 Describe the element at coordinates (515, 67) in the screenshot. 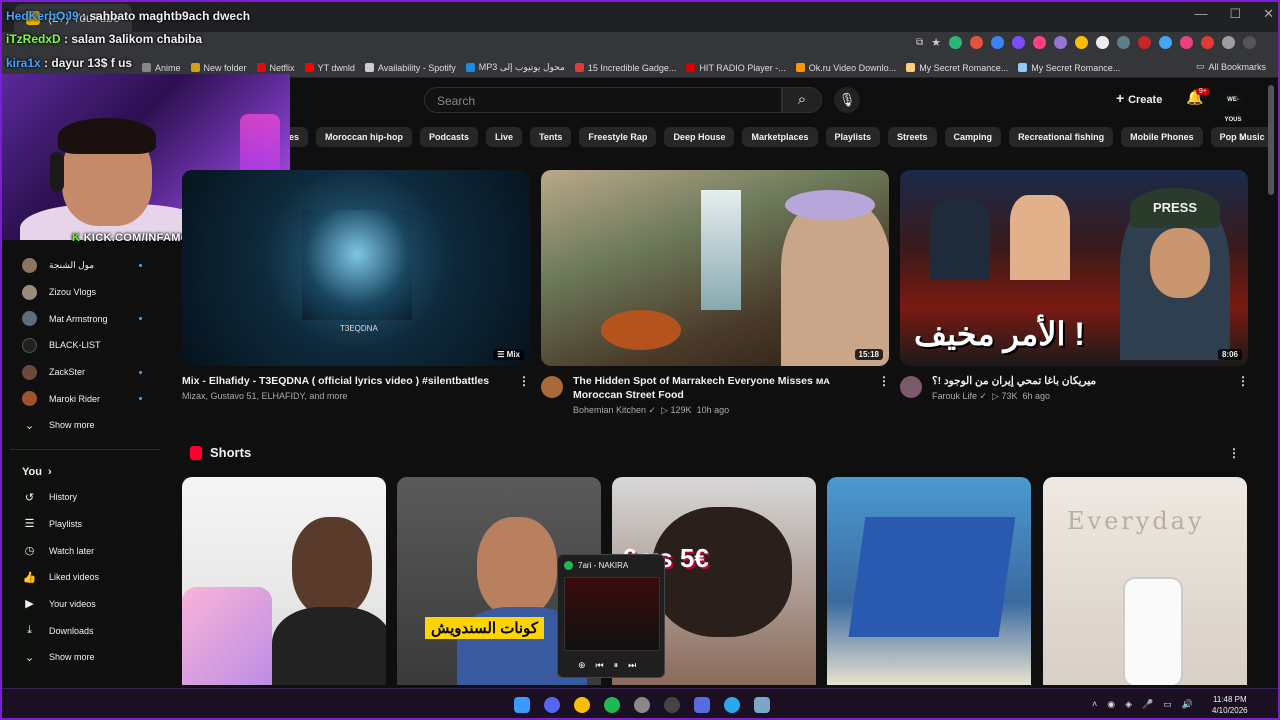

I see `bookmark-item: MP3 محول يوتيوب إلى` at that location.